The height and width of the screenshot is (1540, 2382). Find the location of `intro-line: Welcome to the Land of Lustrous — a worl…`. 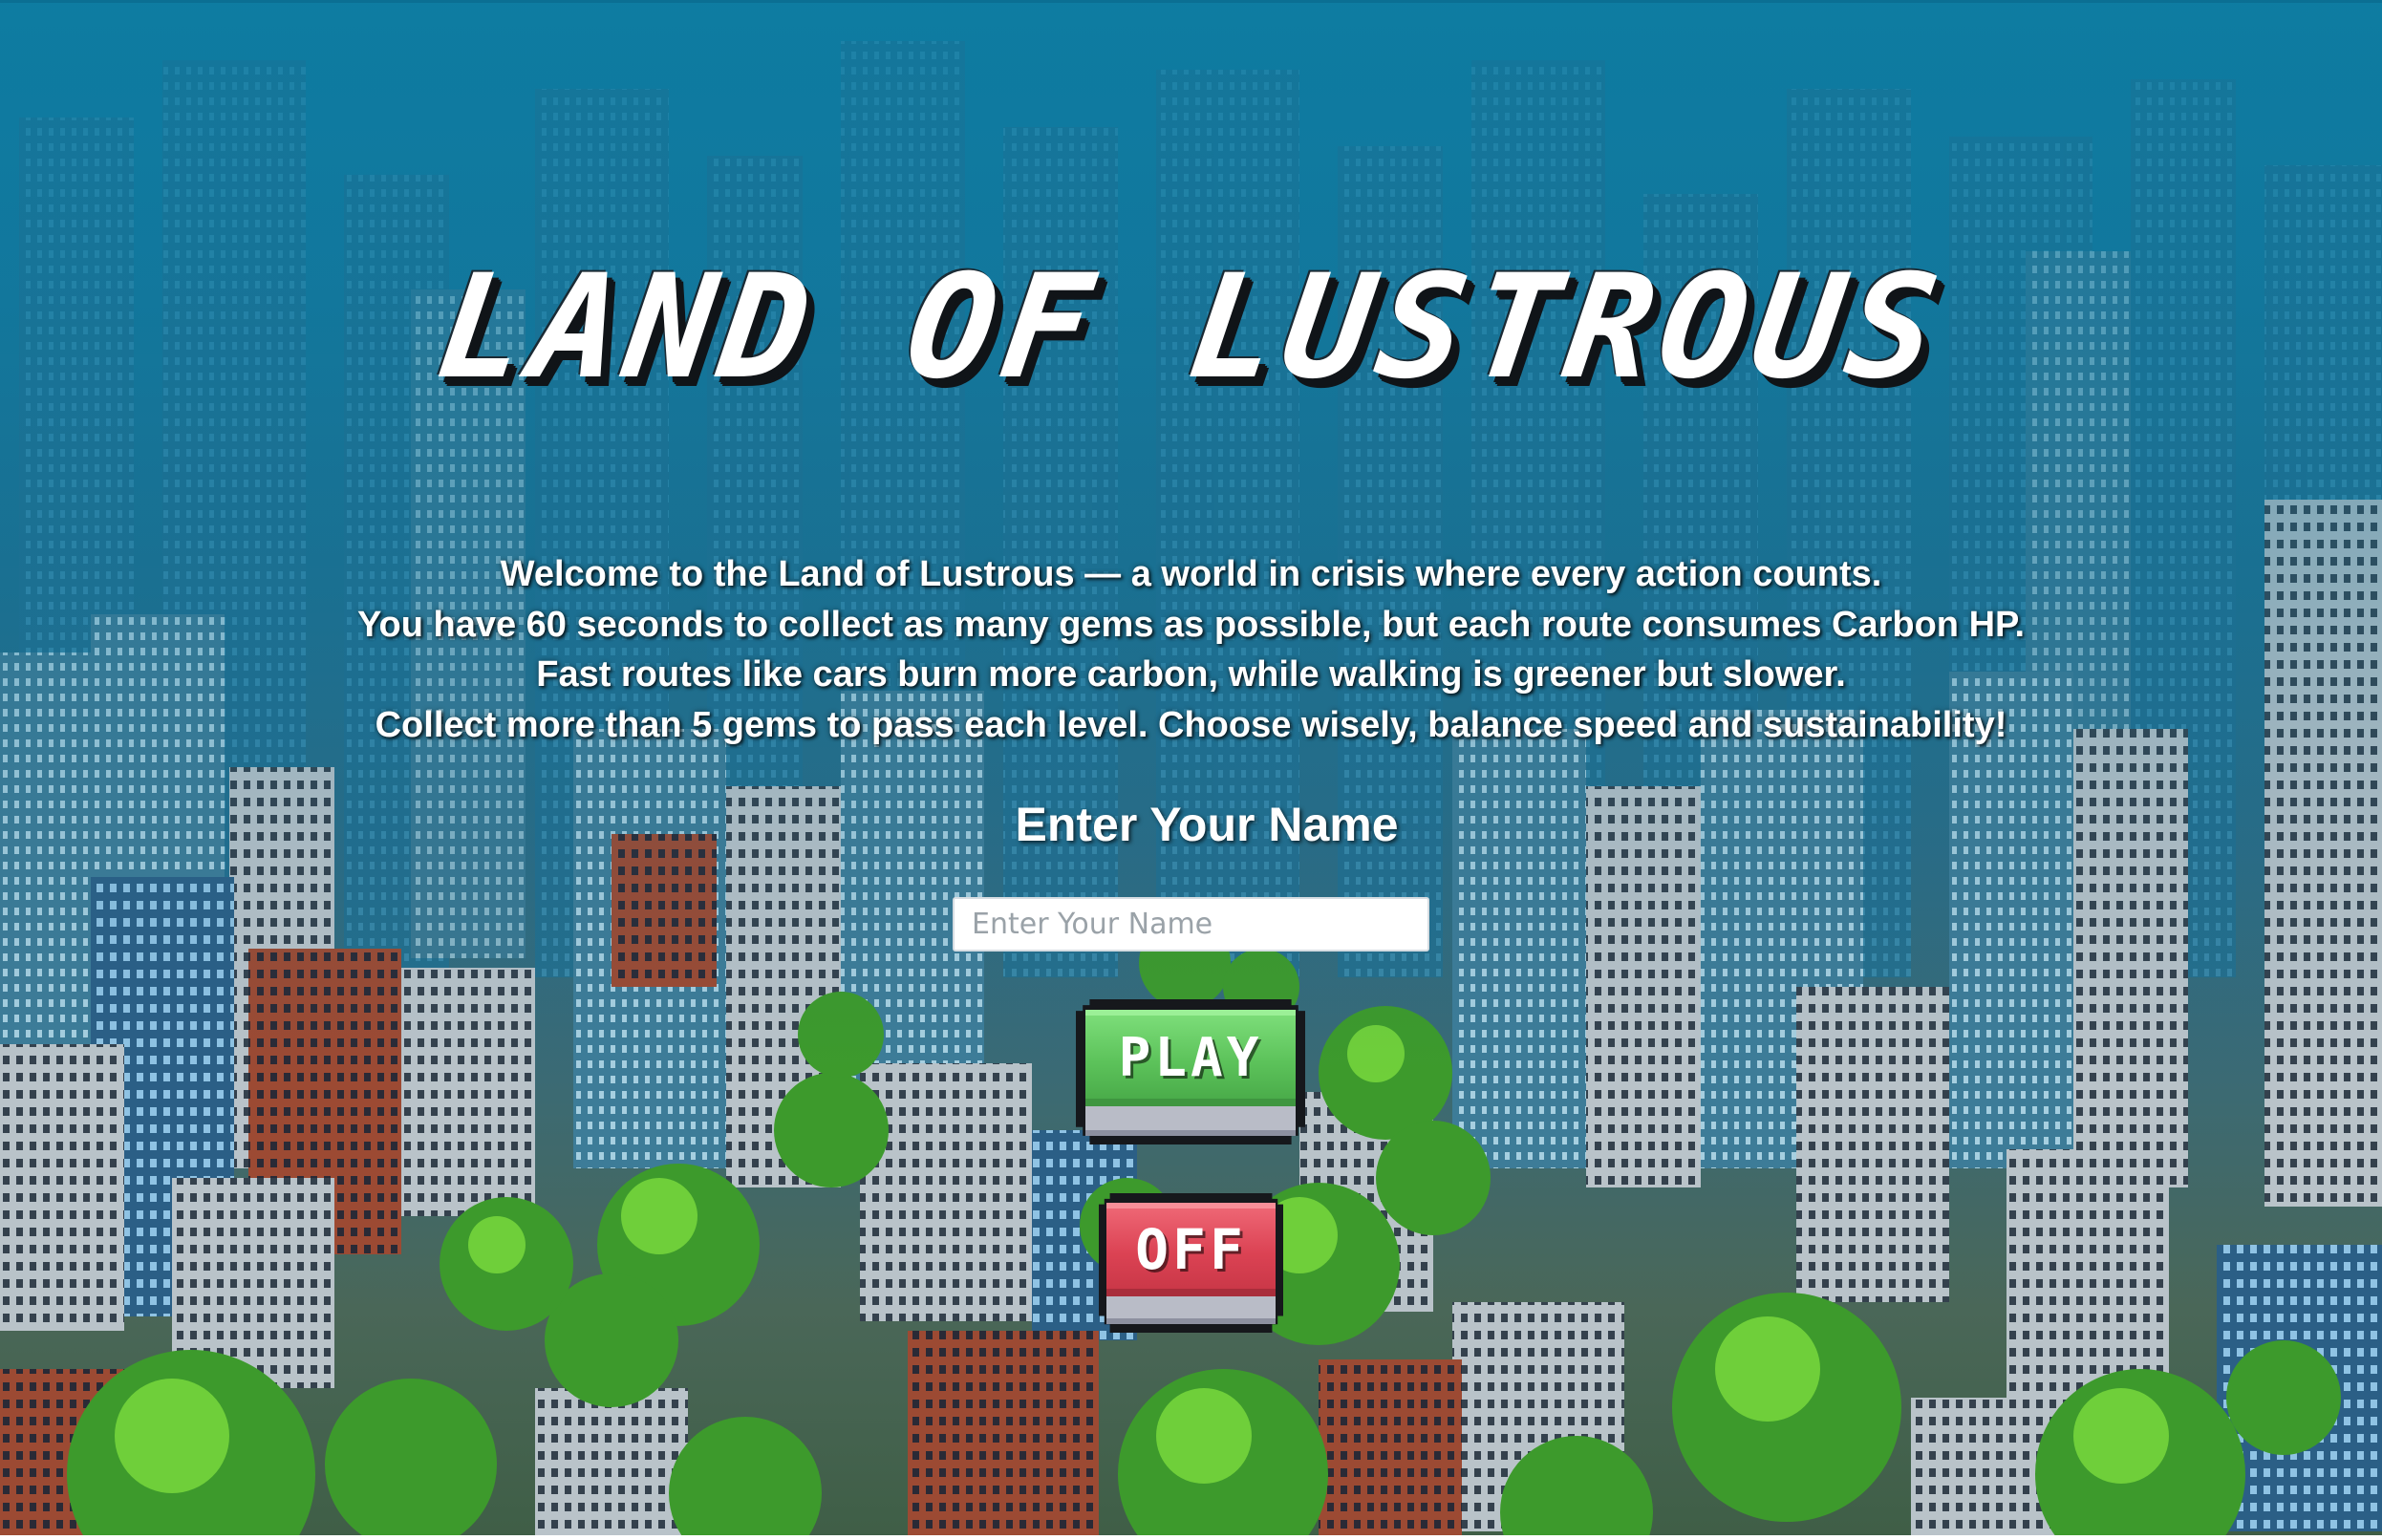

intro-line: Welcome to the Land of Lustrous — a worl… is located at coordinates (1191, 574).